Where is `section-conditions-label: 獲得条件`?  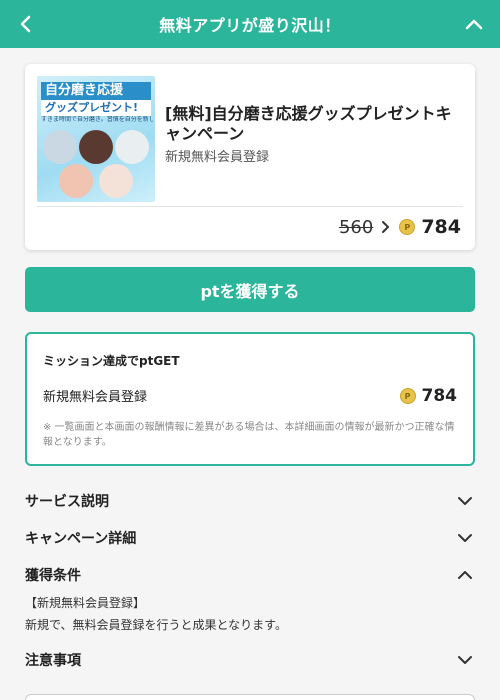 section-conditions-label: 獲得条件 is located at coordinates (53, 576).